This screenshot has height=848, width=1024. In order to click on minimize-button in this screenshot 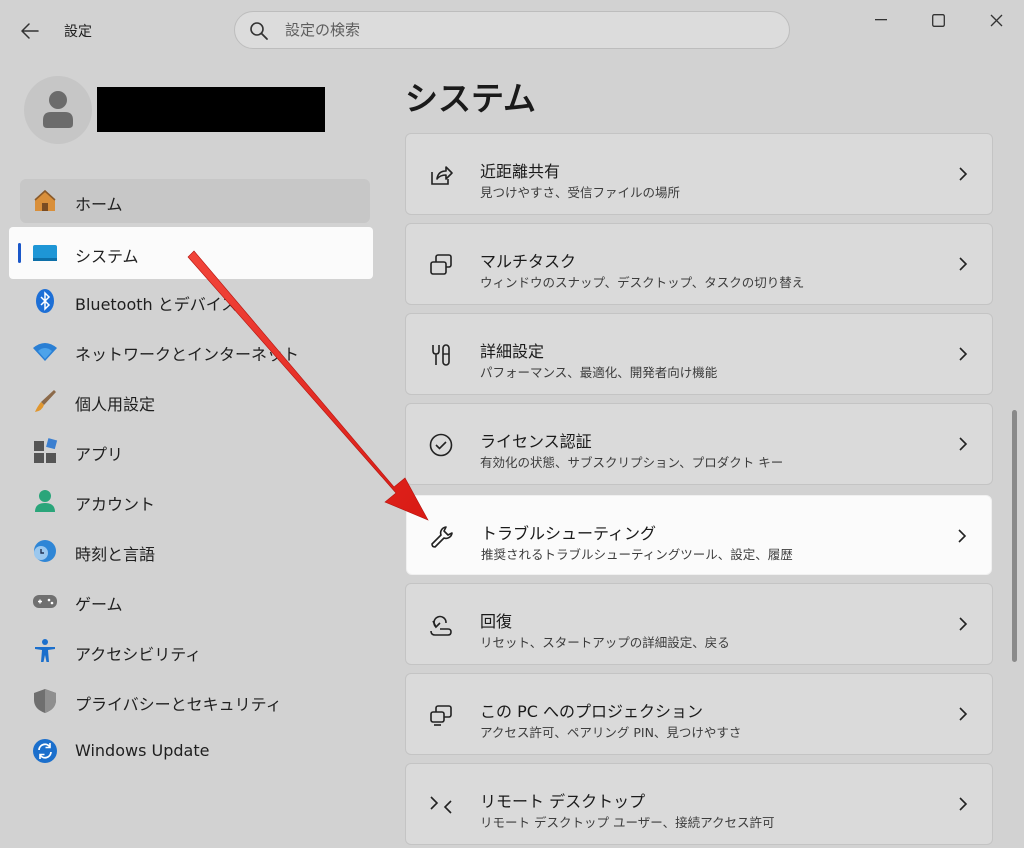, I will do `click(881, 20)`.